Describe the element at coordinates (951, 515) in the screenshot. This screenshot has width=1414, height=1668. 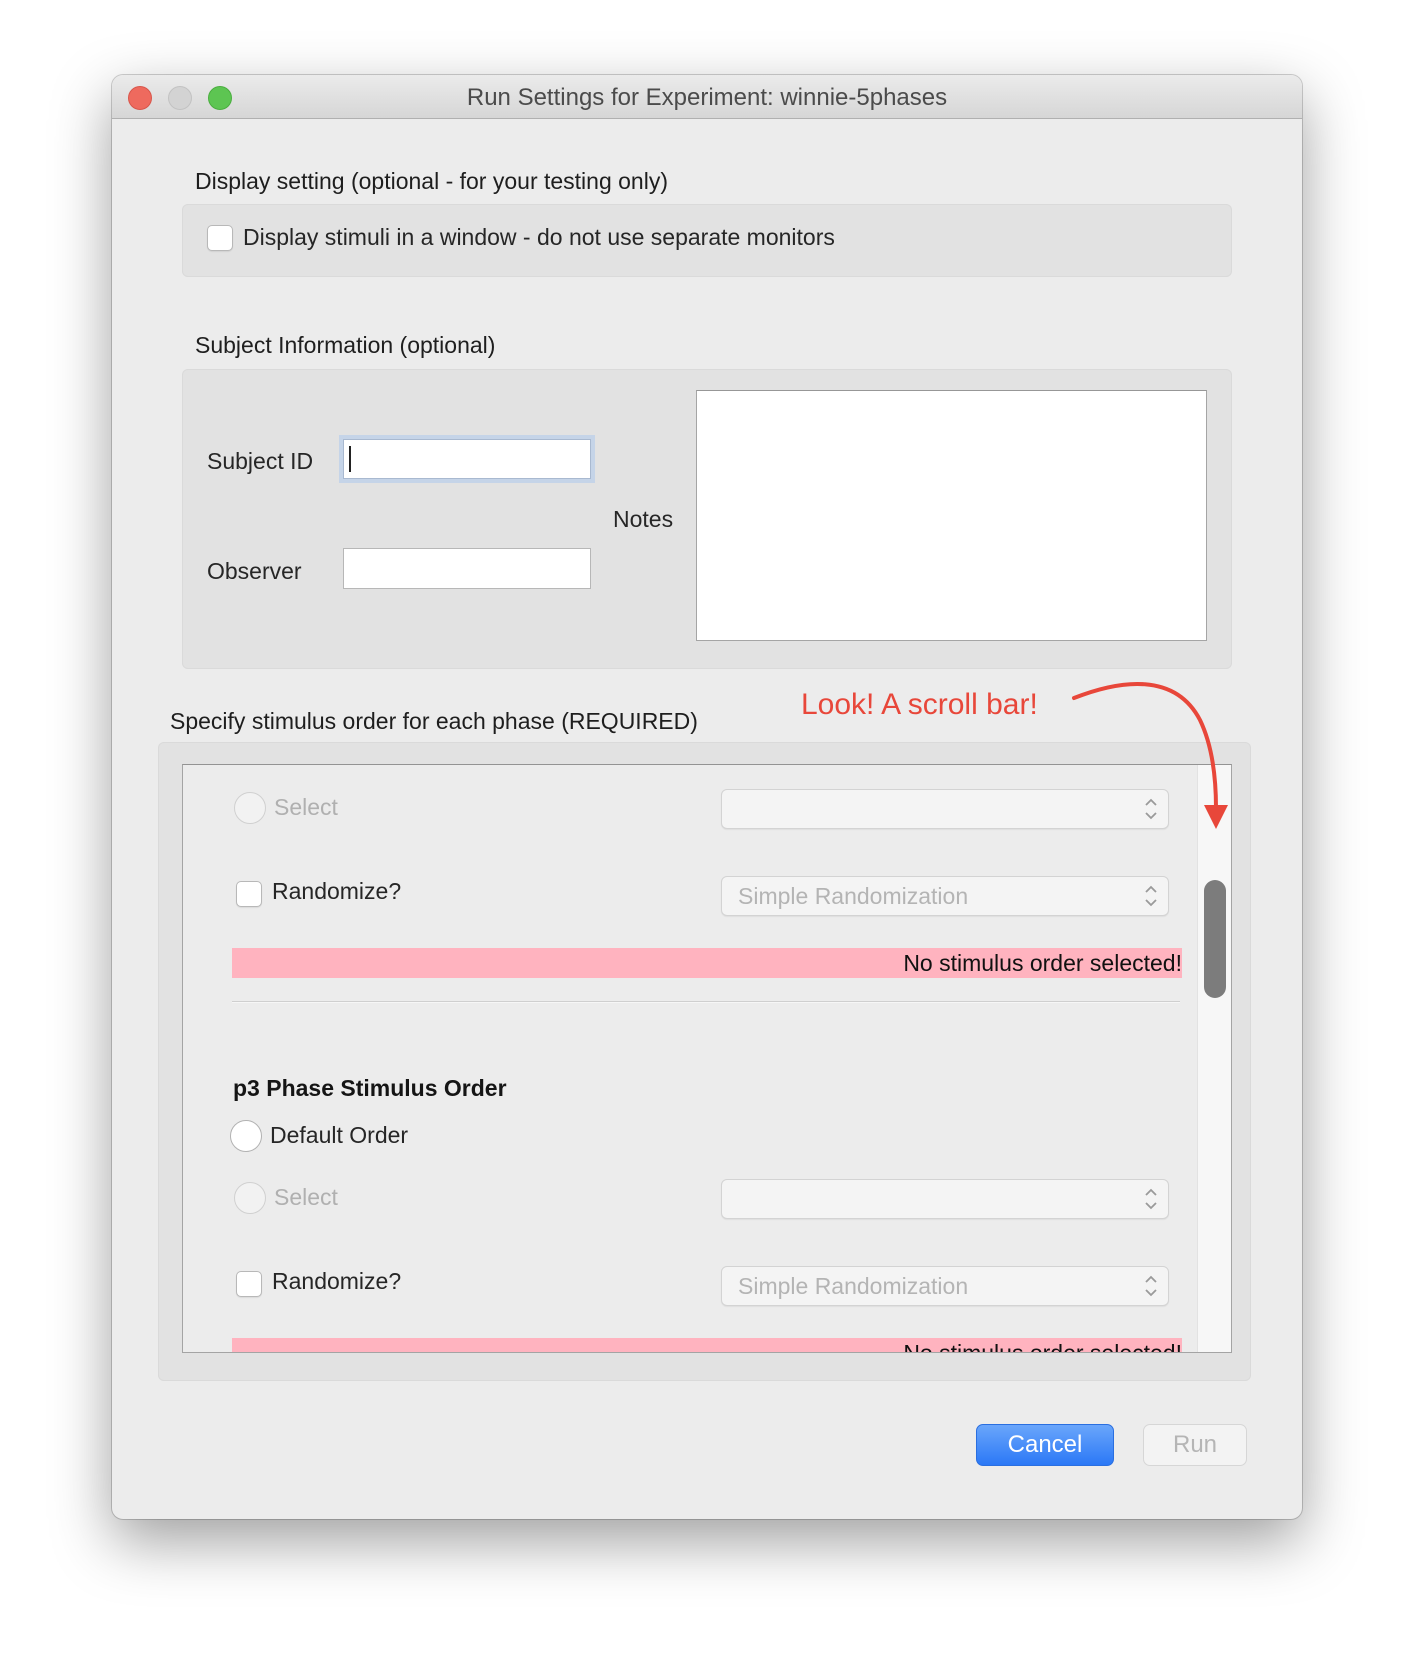
I see `notes-textarea` at that location.